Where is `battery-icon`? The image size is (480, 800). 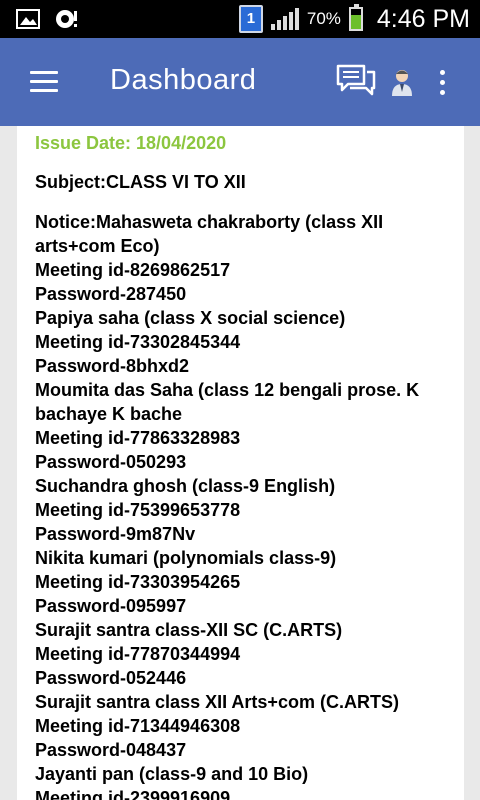
battery-icon is located at coordinates (355, 17).